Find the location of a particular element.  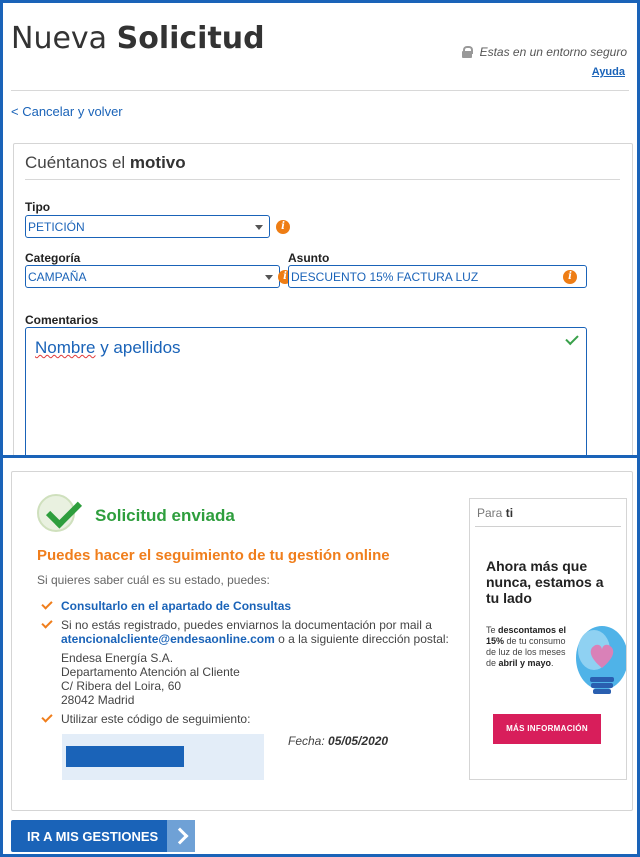

promo-heading-light: Para is located at coordinates (490, 513).